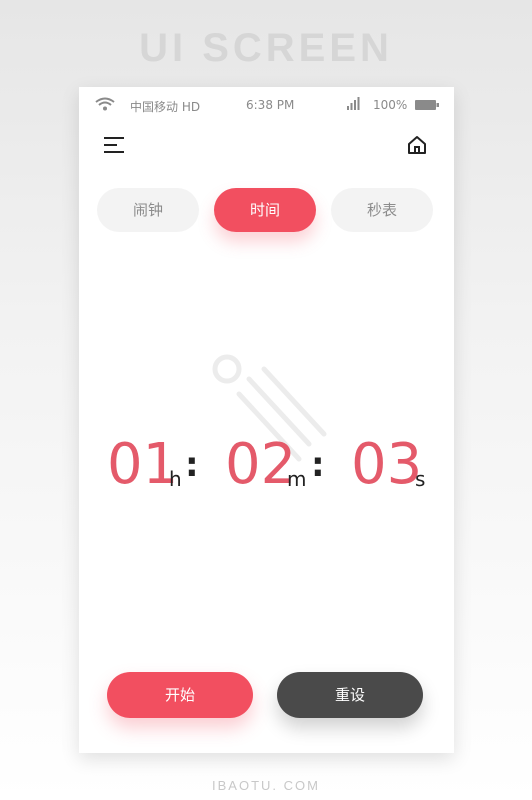 This screenshot has width=532, height=800. What do you see at coordinates (165, 107) in the screenshot?
I see `carrier-label: 中国移动 HD` at bounding box center [165, 107].